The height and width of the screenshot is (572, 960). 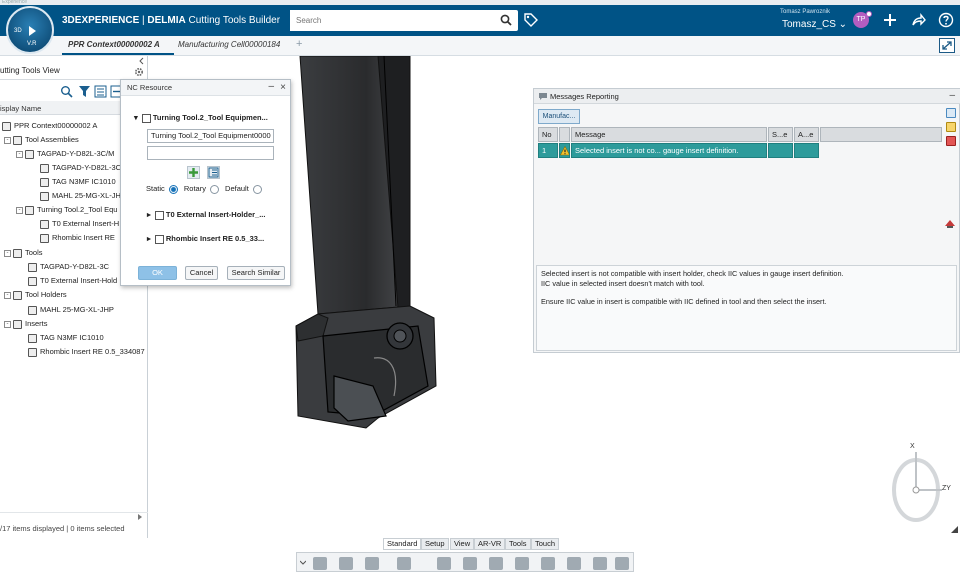 I want to click on col-extra, so click(x=881, y=134).